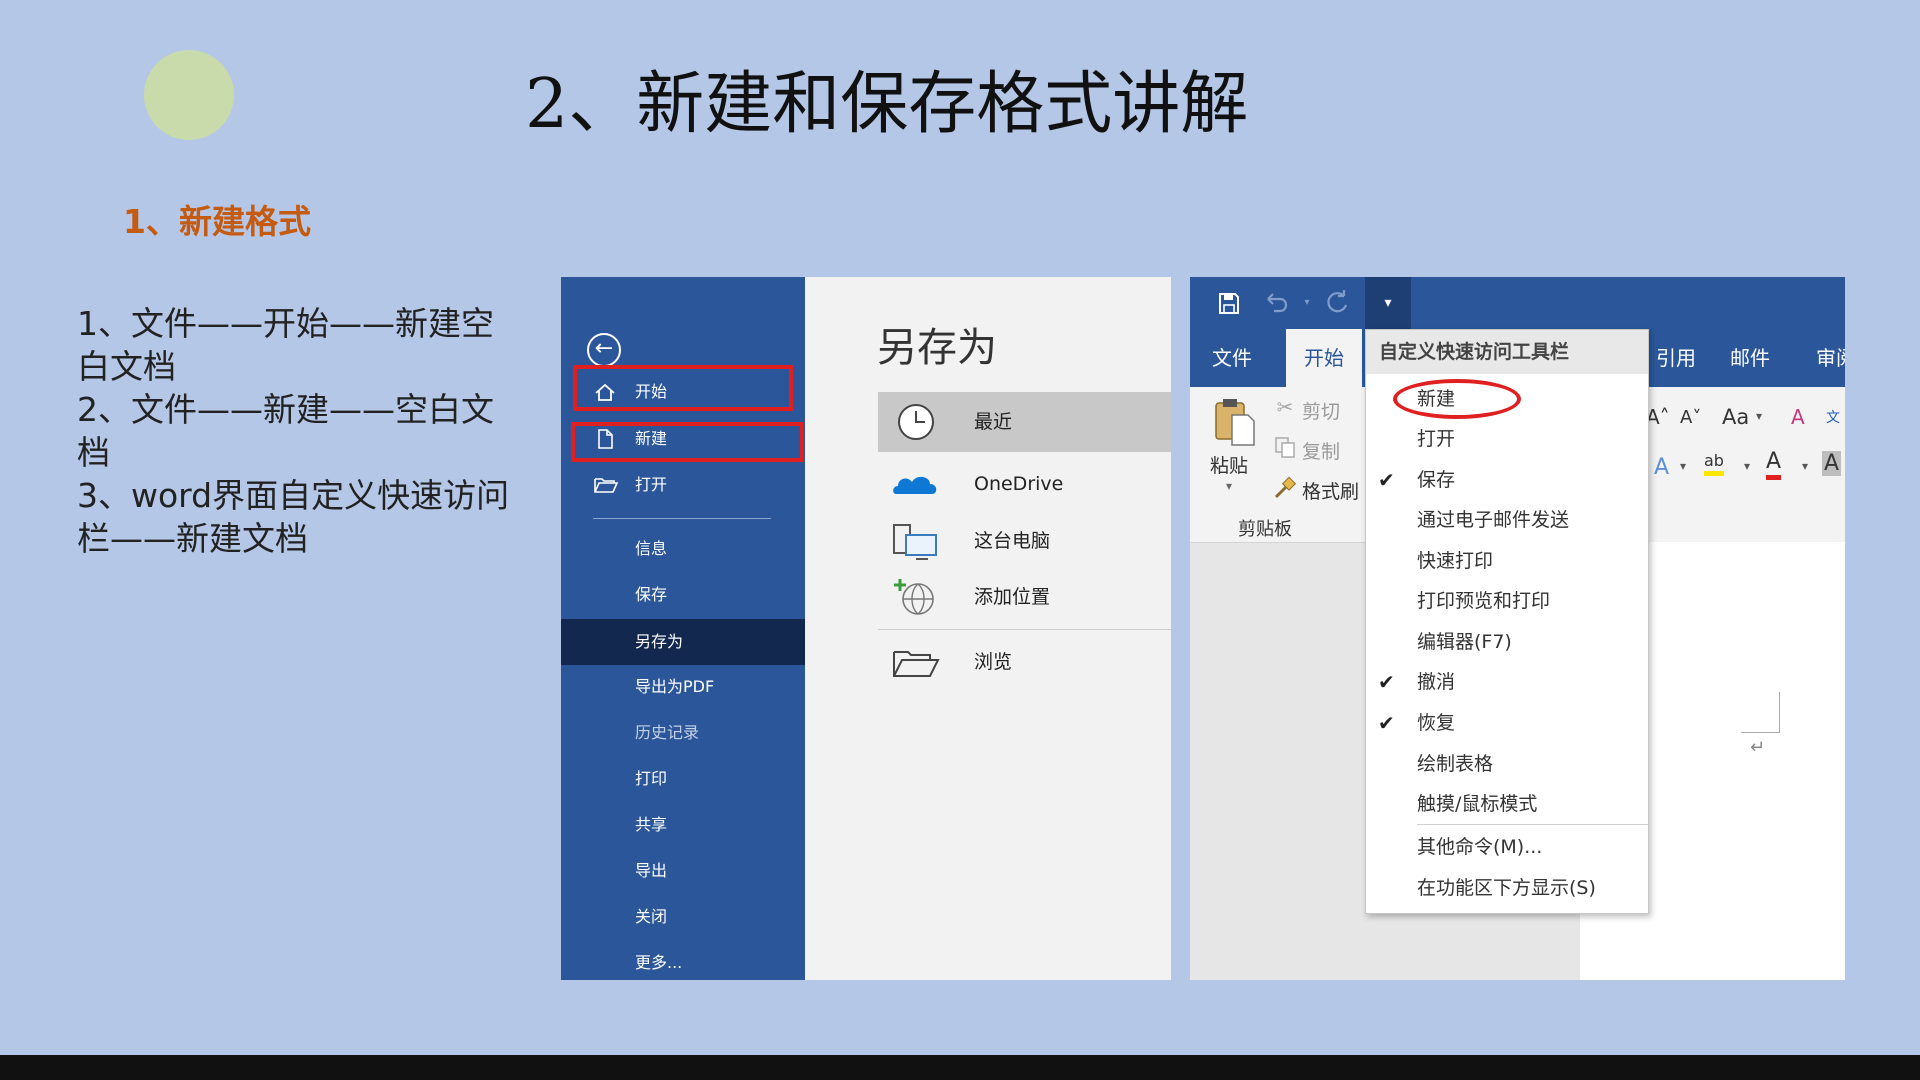 This screenshot has width=1920, height=1080. What do you see at coordinates (916, 662) in the screenshot?
I see `folder-icon` at bounding box center [916, 662].